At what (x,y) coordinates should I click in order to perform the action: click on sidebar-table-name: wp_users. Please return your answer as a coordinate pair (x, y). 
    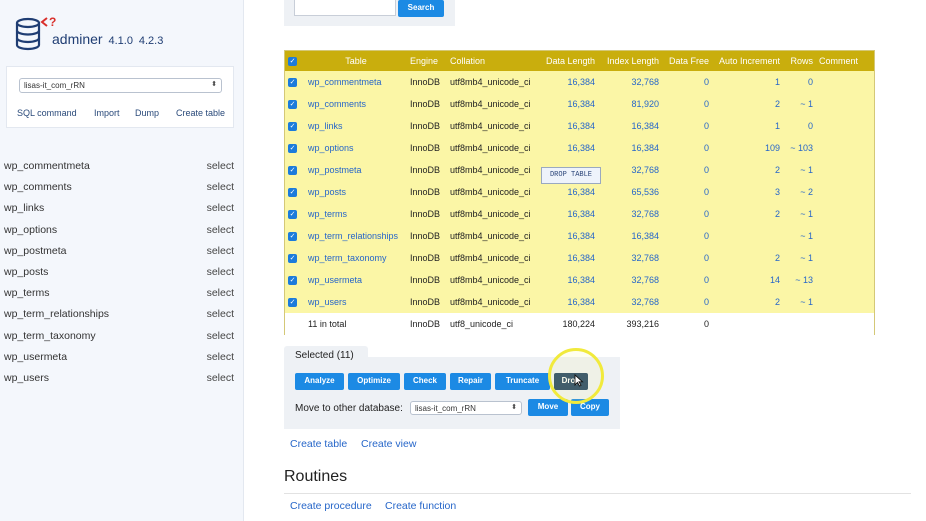
    Looking at the image, I should click on (26, 378).